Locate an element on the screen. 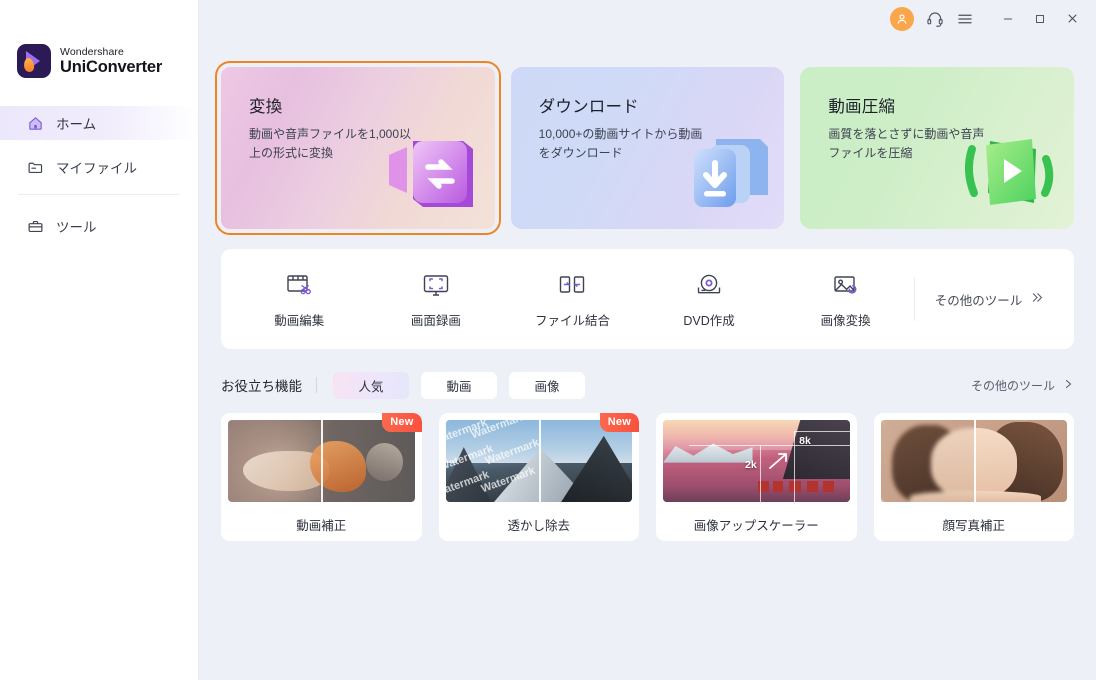 Image resolution: width=1096 pixels, height=680 pixels. feature-card-label: 顔写真補正 is located at coordinates (973, 526).